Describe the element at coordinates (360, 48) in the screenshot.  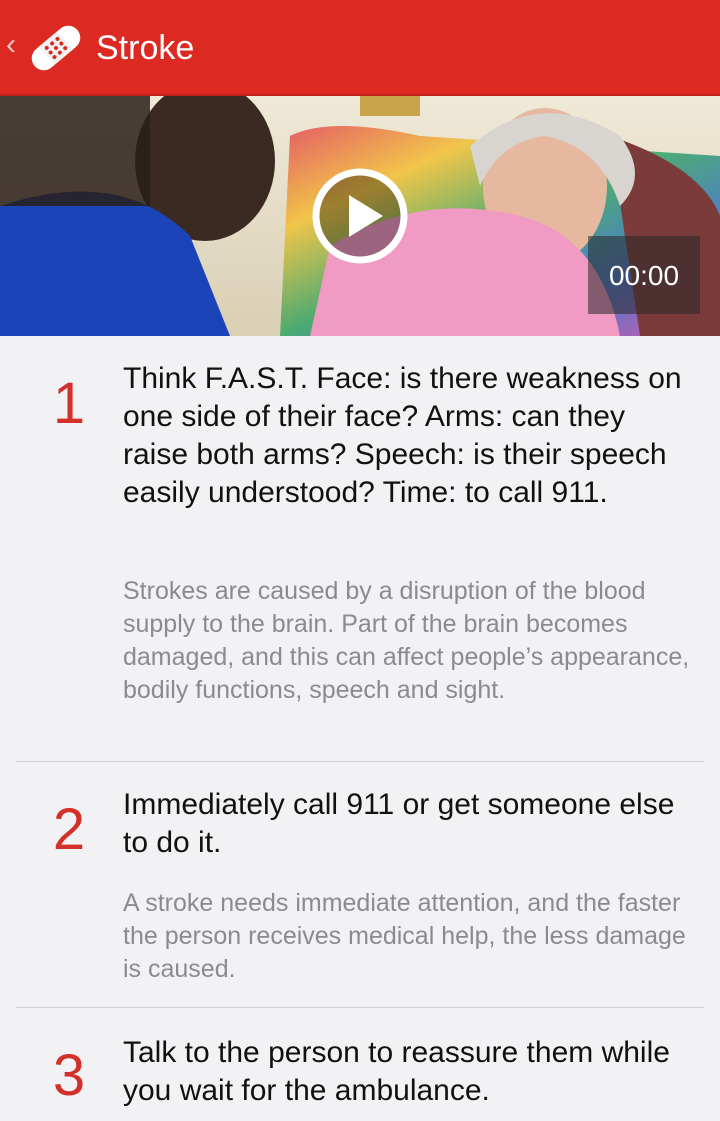
I see `app-bar: ‹ Stroke` at that location.